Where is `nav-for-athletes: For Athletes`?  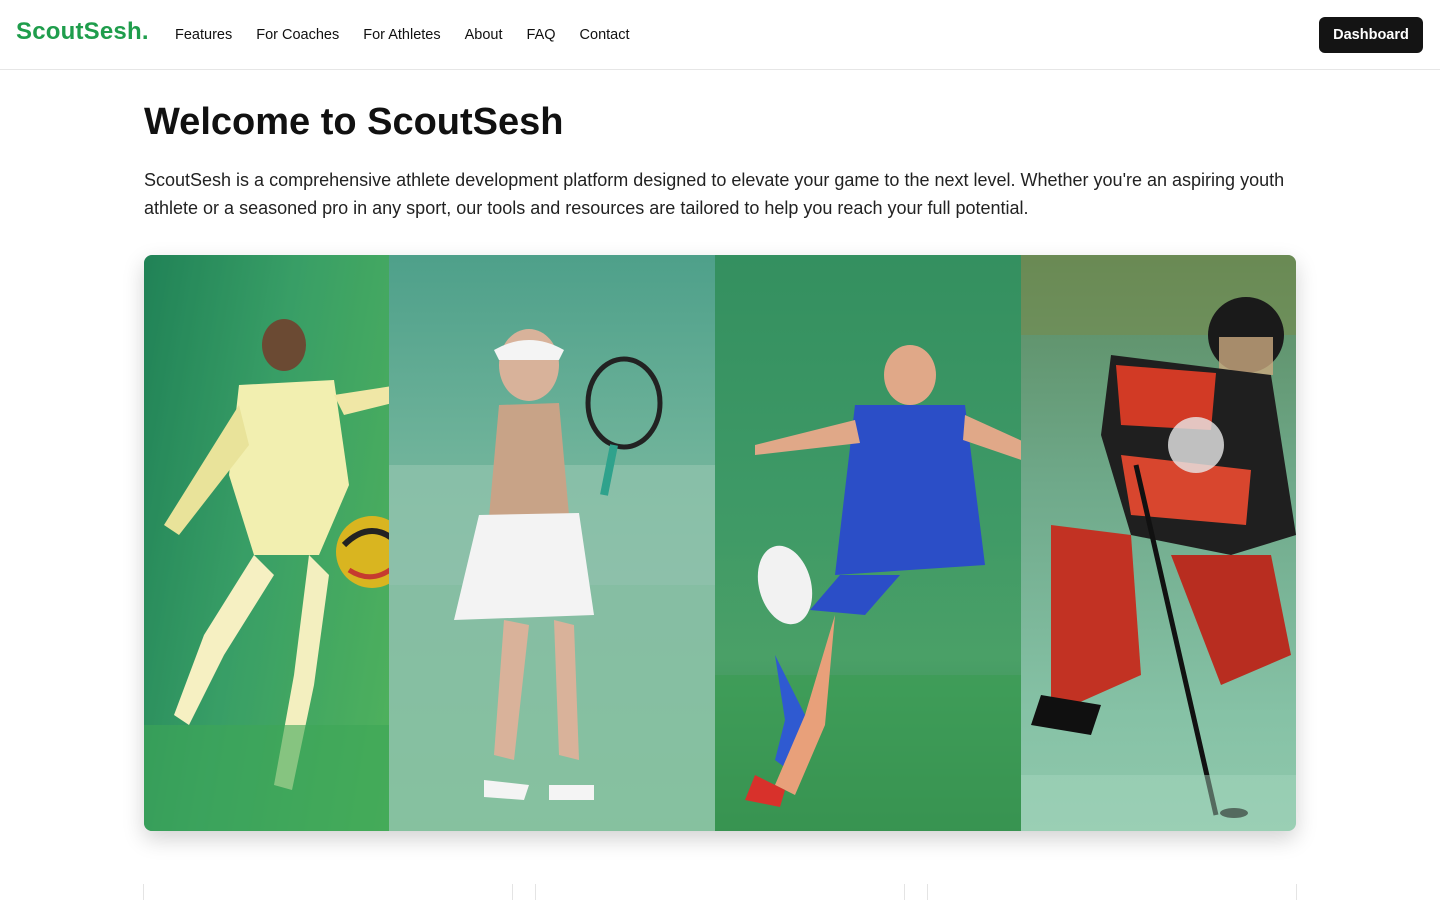
nav-for-athletes: For Athletes is located at coordinates (401, 35).